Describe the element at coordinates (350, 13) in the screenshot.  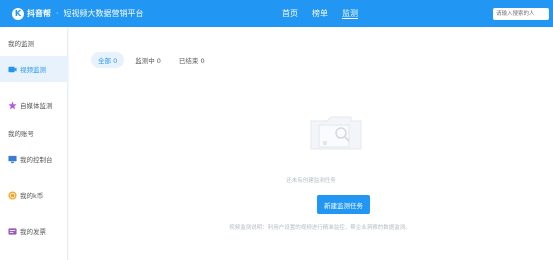
I see `nav-monitor: 监测` at that location.